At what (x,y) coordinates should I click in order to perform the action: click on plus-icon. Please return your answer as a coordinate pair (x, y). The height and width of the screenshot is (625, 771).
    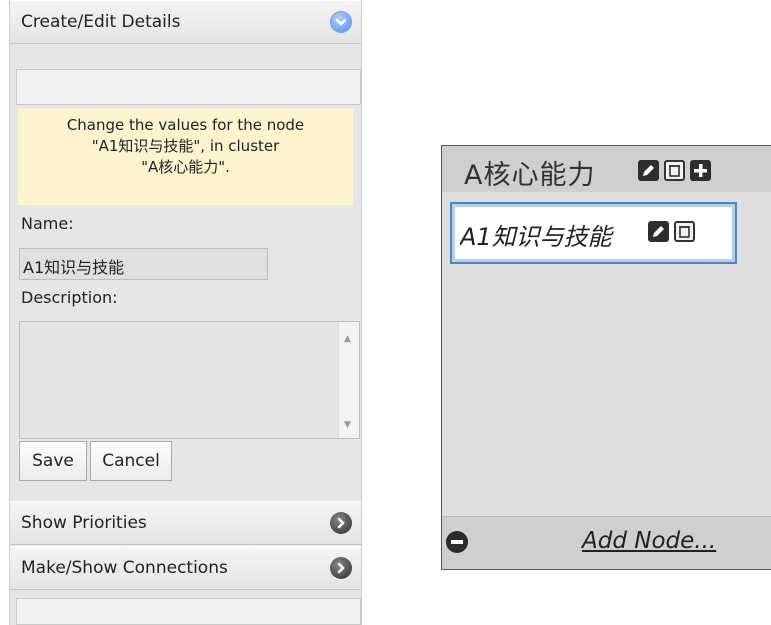
    Looking at the image, I should click on (700, 170).